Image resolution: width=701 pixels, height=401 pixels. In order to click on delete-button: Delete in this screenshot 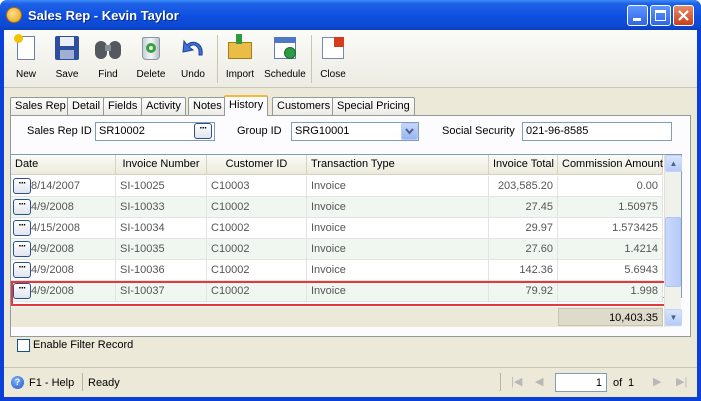, I will do `click(151, 60)`.